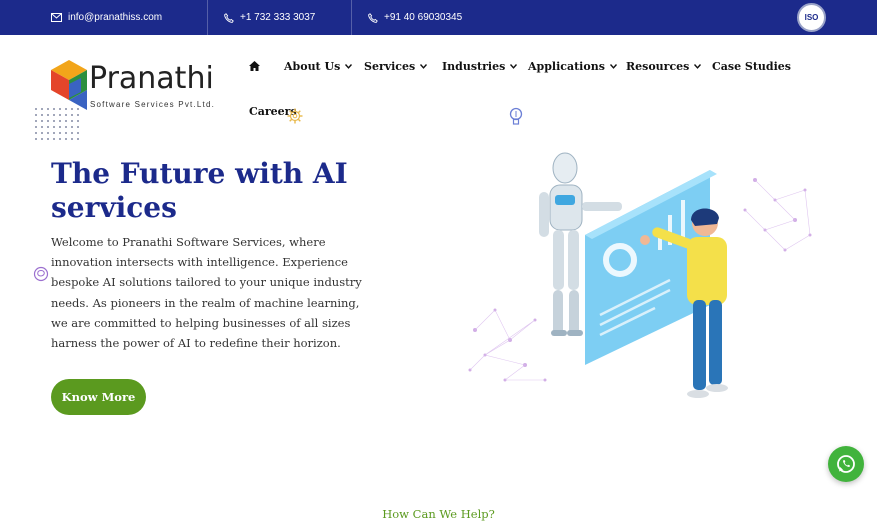 The height and width of the screenshot is (528, 877). What do you see at coordinates (423, 17) in the screenshot?
I see `phone-in-text: +91 40 69030345` at bounding box center [423, 17].